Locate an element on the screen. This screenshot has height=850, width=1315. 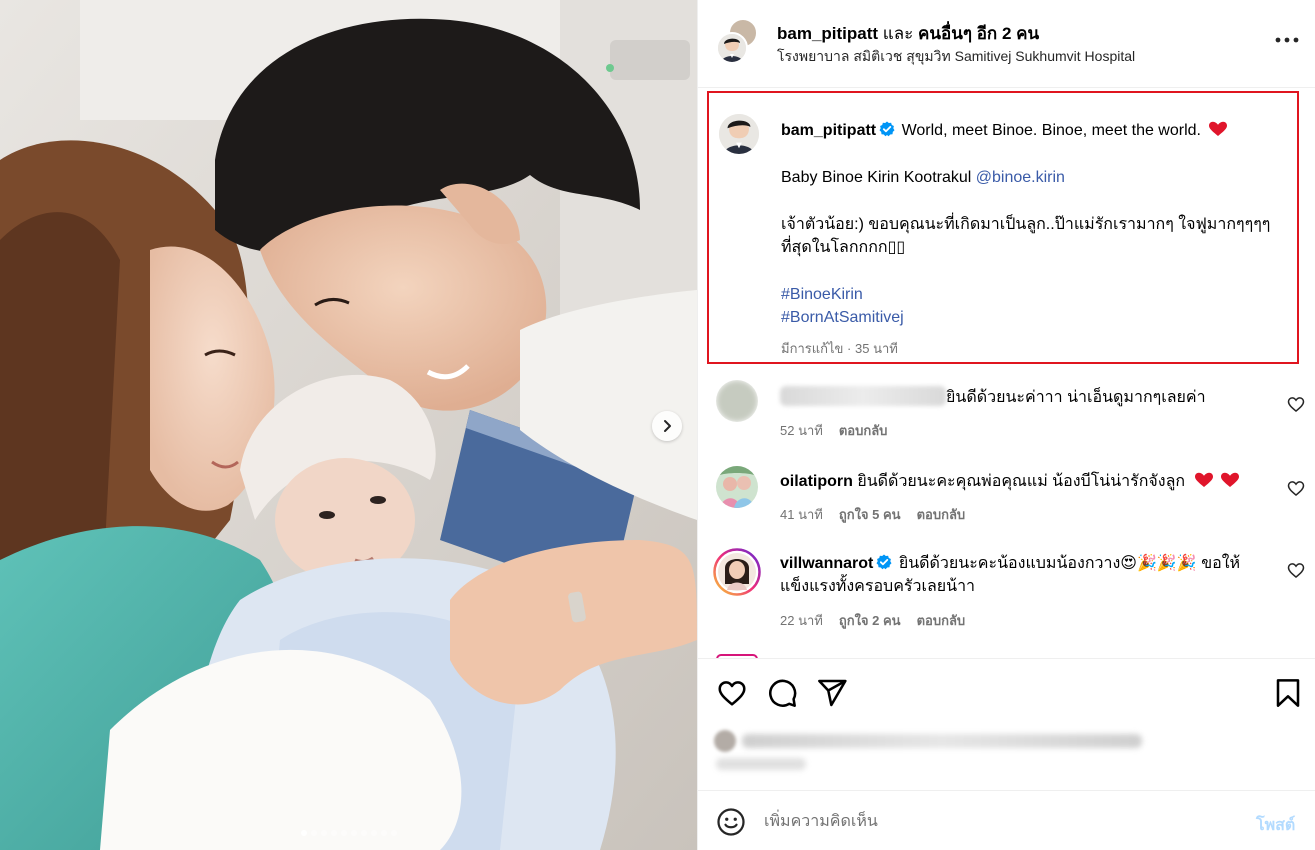
comment-meta: 52 นาที ตอบกลับ is located at coordinates (833, 430).